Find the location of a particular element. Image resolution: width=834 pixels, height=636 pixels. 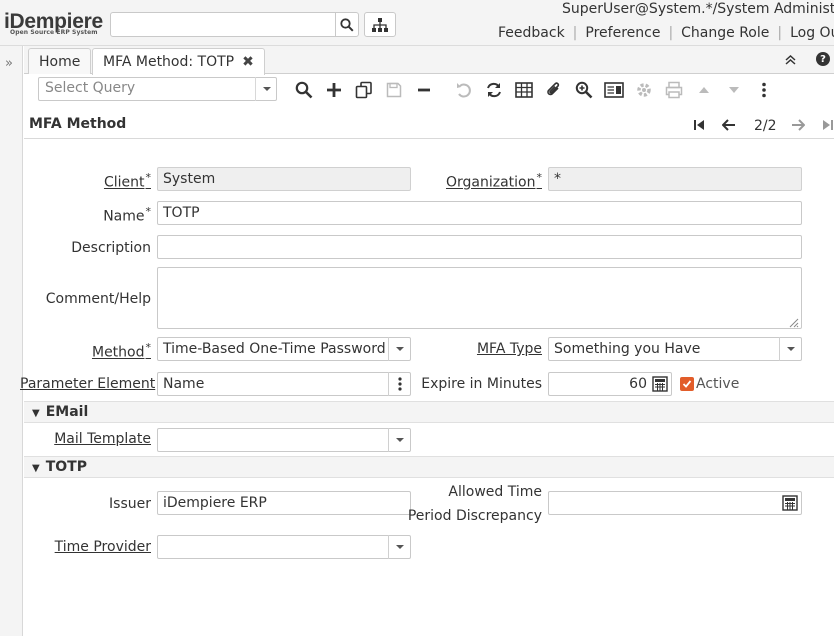

new-record-icon is located at coordinates (334, 90).